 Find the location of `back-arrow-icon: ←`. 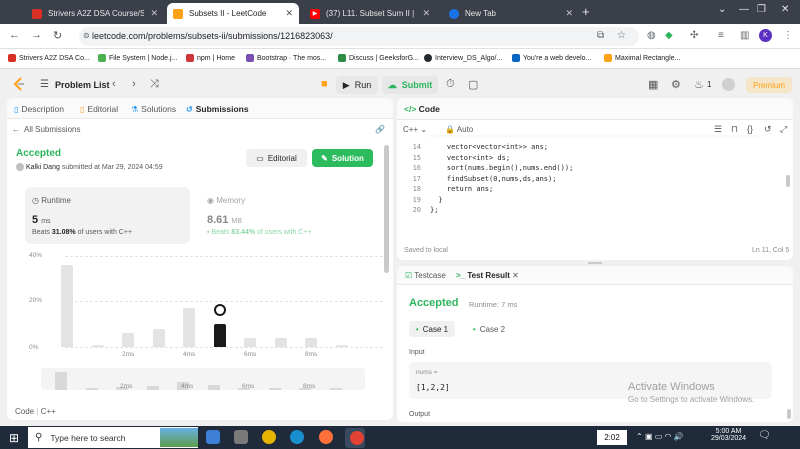

back-arrow-icon: ← is located at coordinates (14, 35).